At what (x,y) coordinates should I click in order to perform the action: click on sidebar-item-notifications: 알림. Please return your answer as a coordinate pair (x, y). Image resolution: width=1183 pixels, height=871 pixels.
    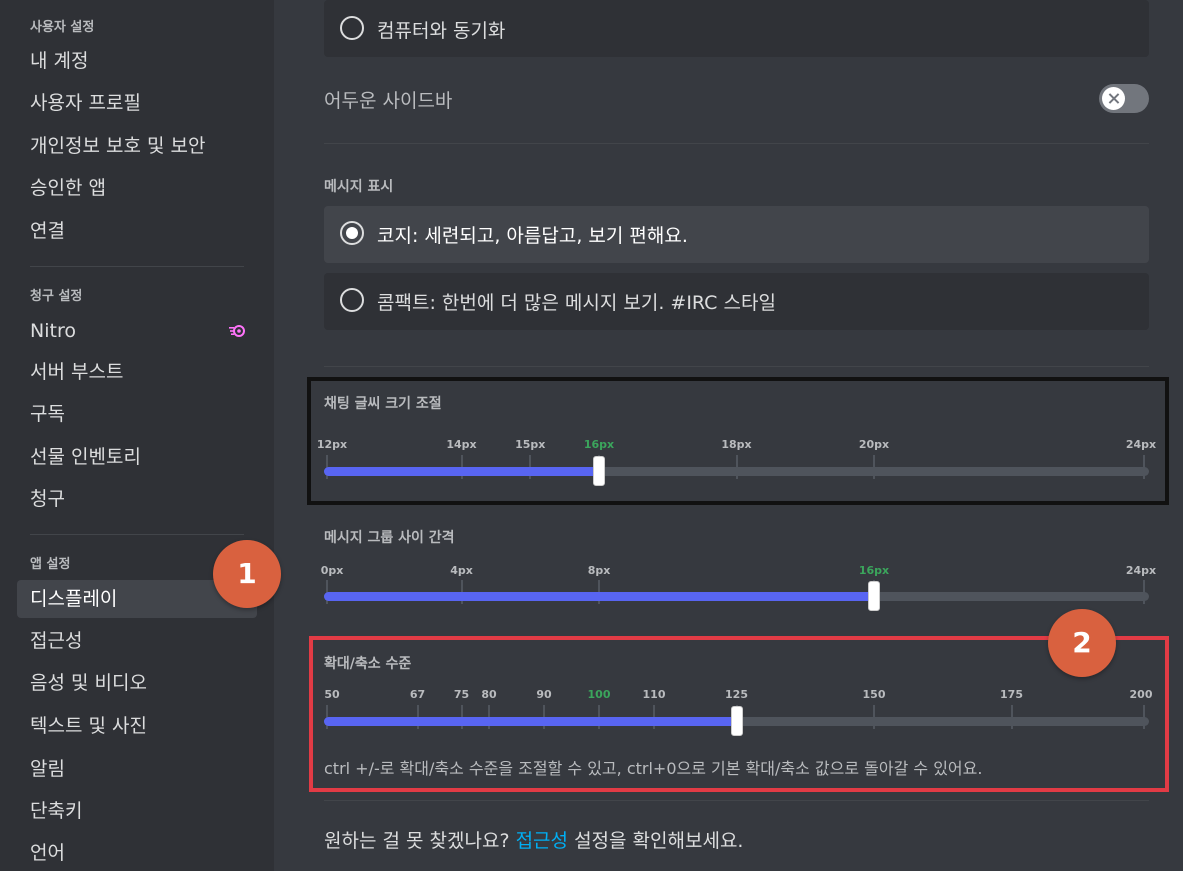
    Looking at the image, I should click on (137, 769).